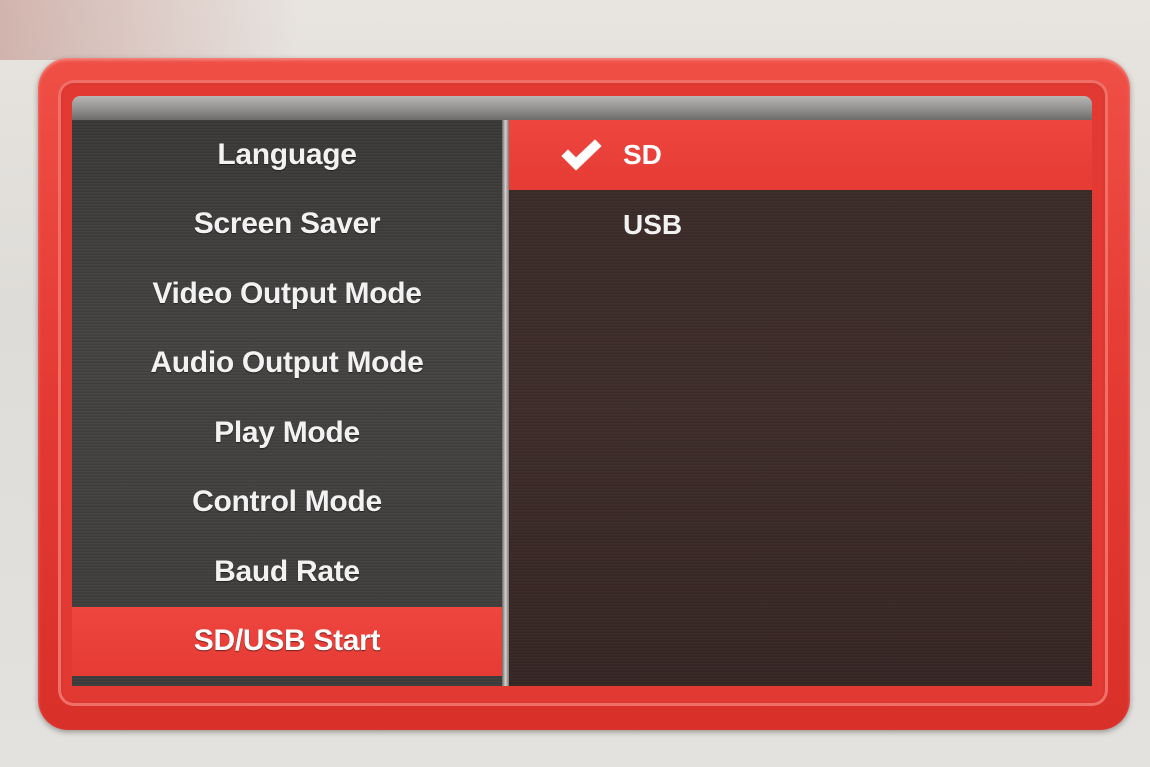 The height and width of the screenshot is (767, 1150). Describe the element at coordinates (287, 294) in the screenshot. I see `menu-item-video-output-mode: Video Output Mode` at that location.